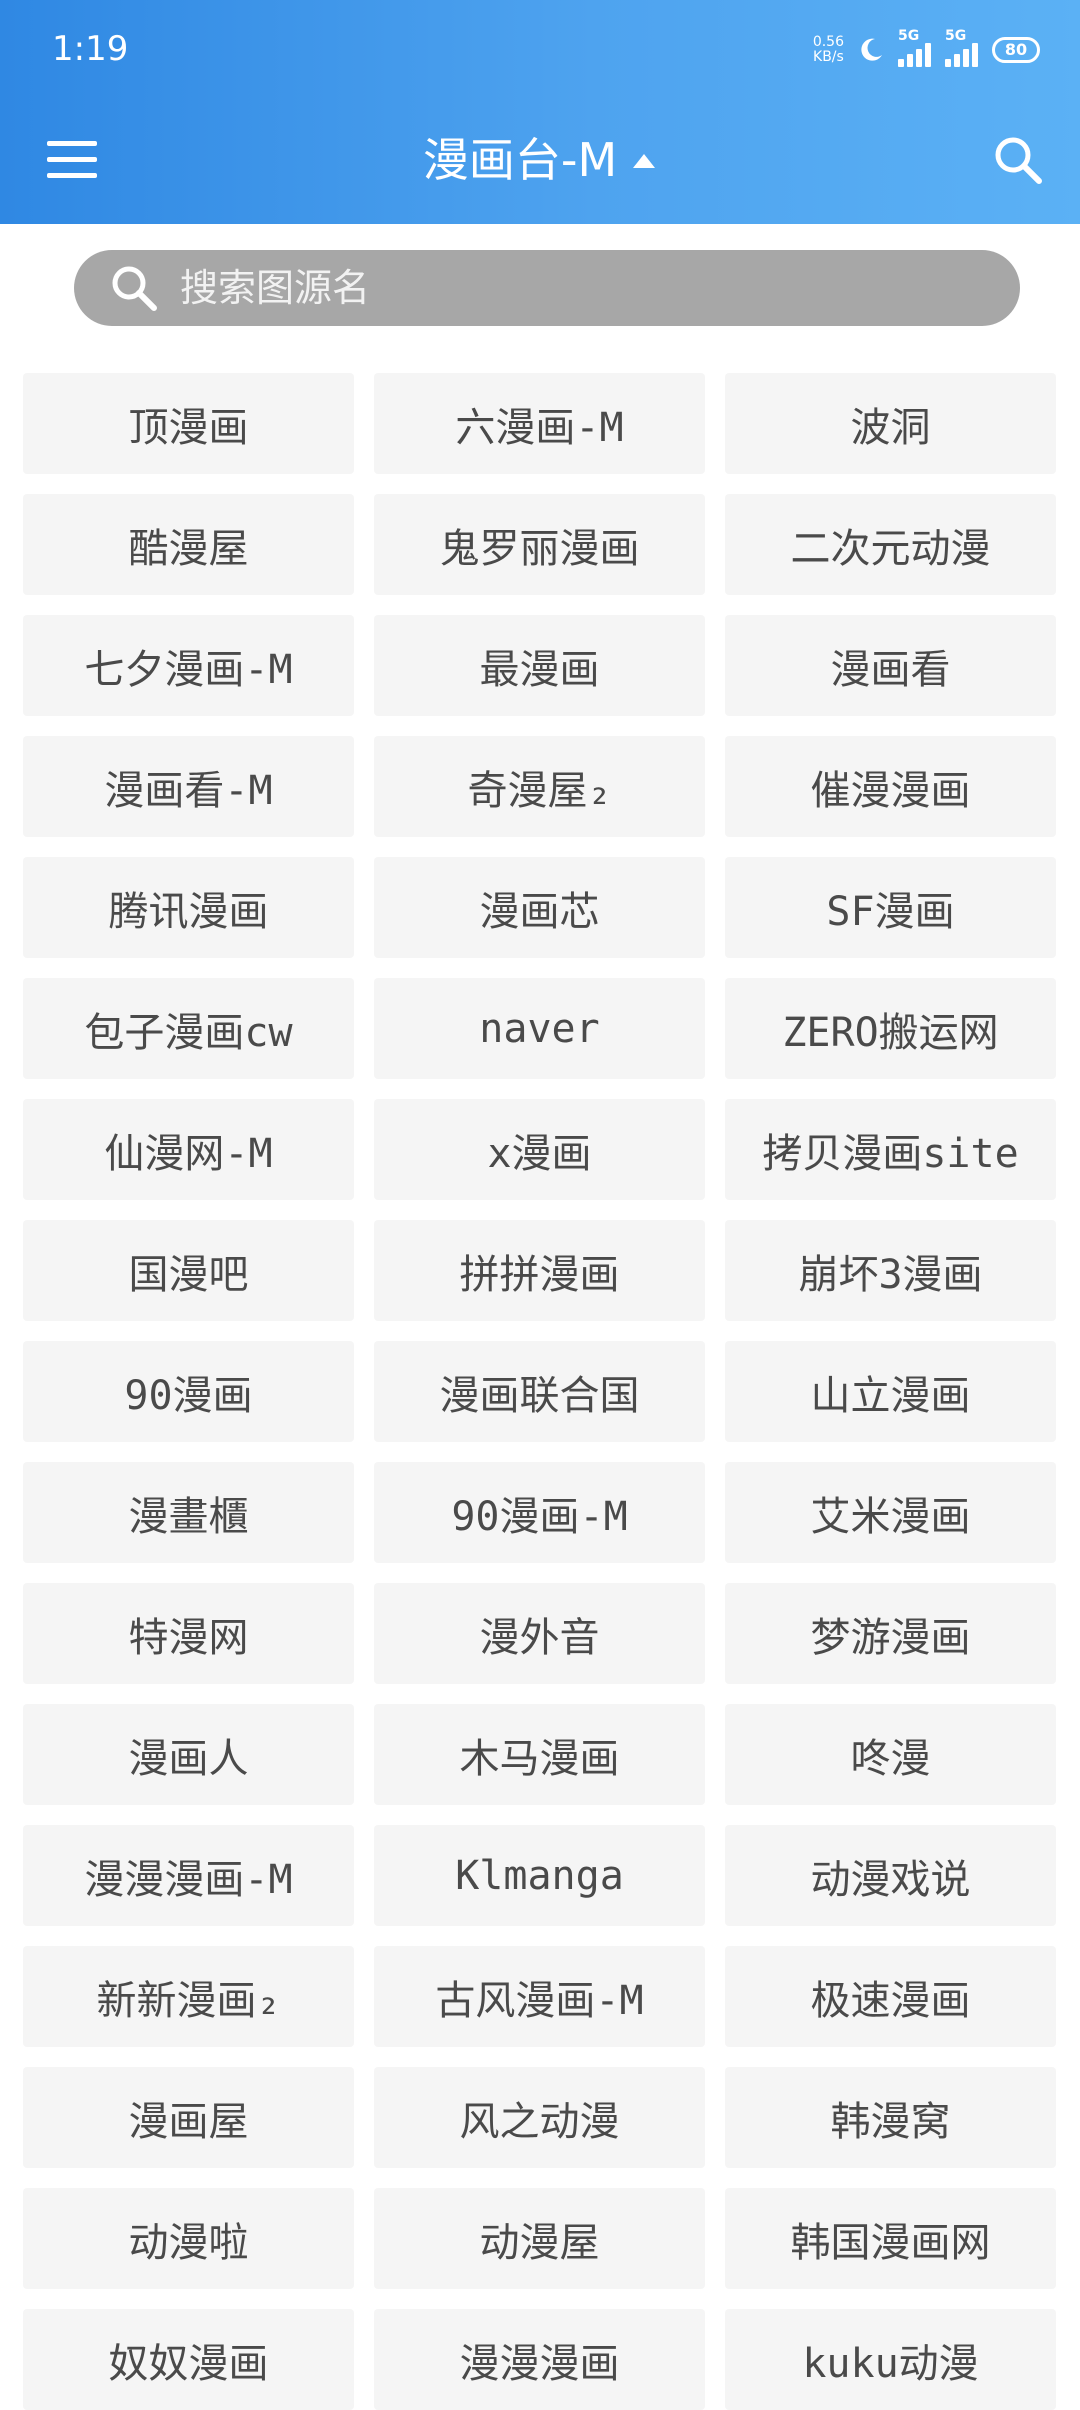 This screenshot has height=2410, width=1080. What do you see at coordinates (890, 1391) in the screenshot?
I see `source-tile: 山立漫画` at bounding box center [890, 1391].